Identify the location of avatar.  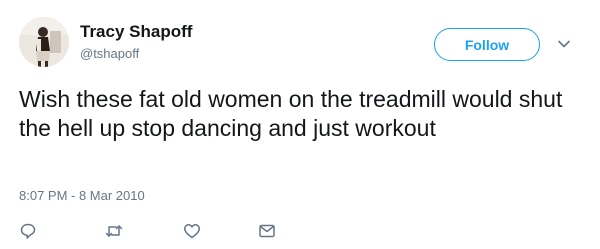
(44, 42).